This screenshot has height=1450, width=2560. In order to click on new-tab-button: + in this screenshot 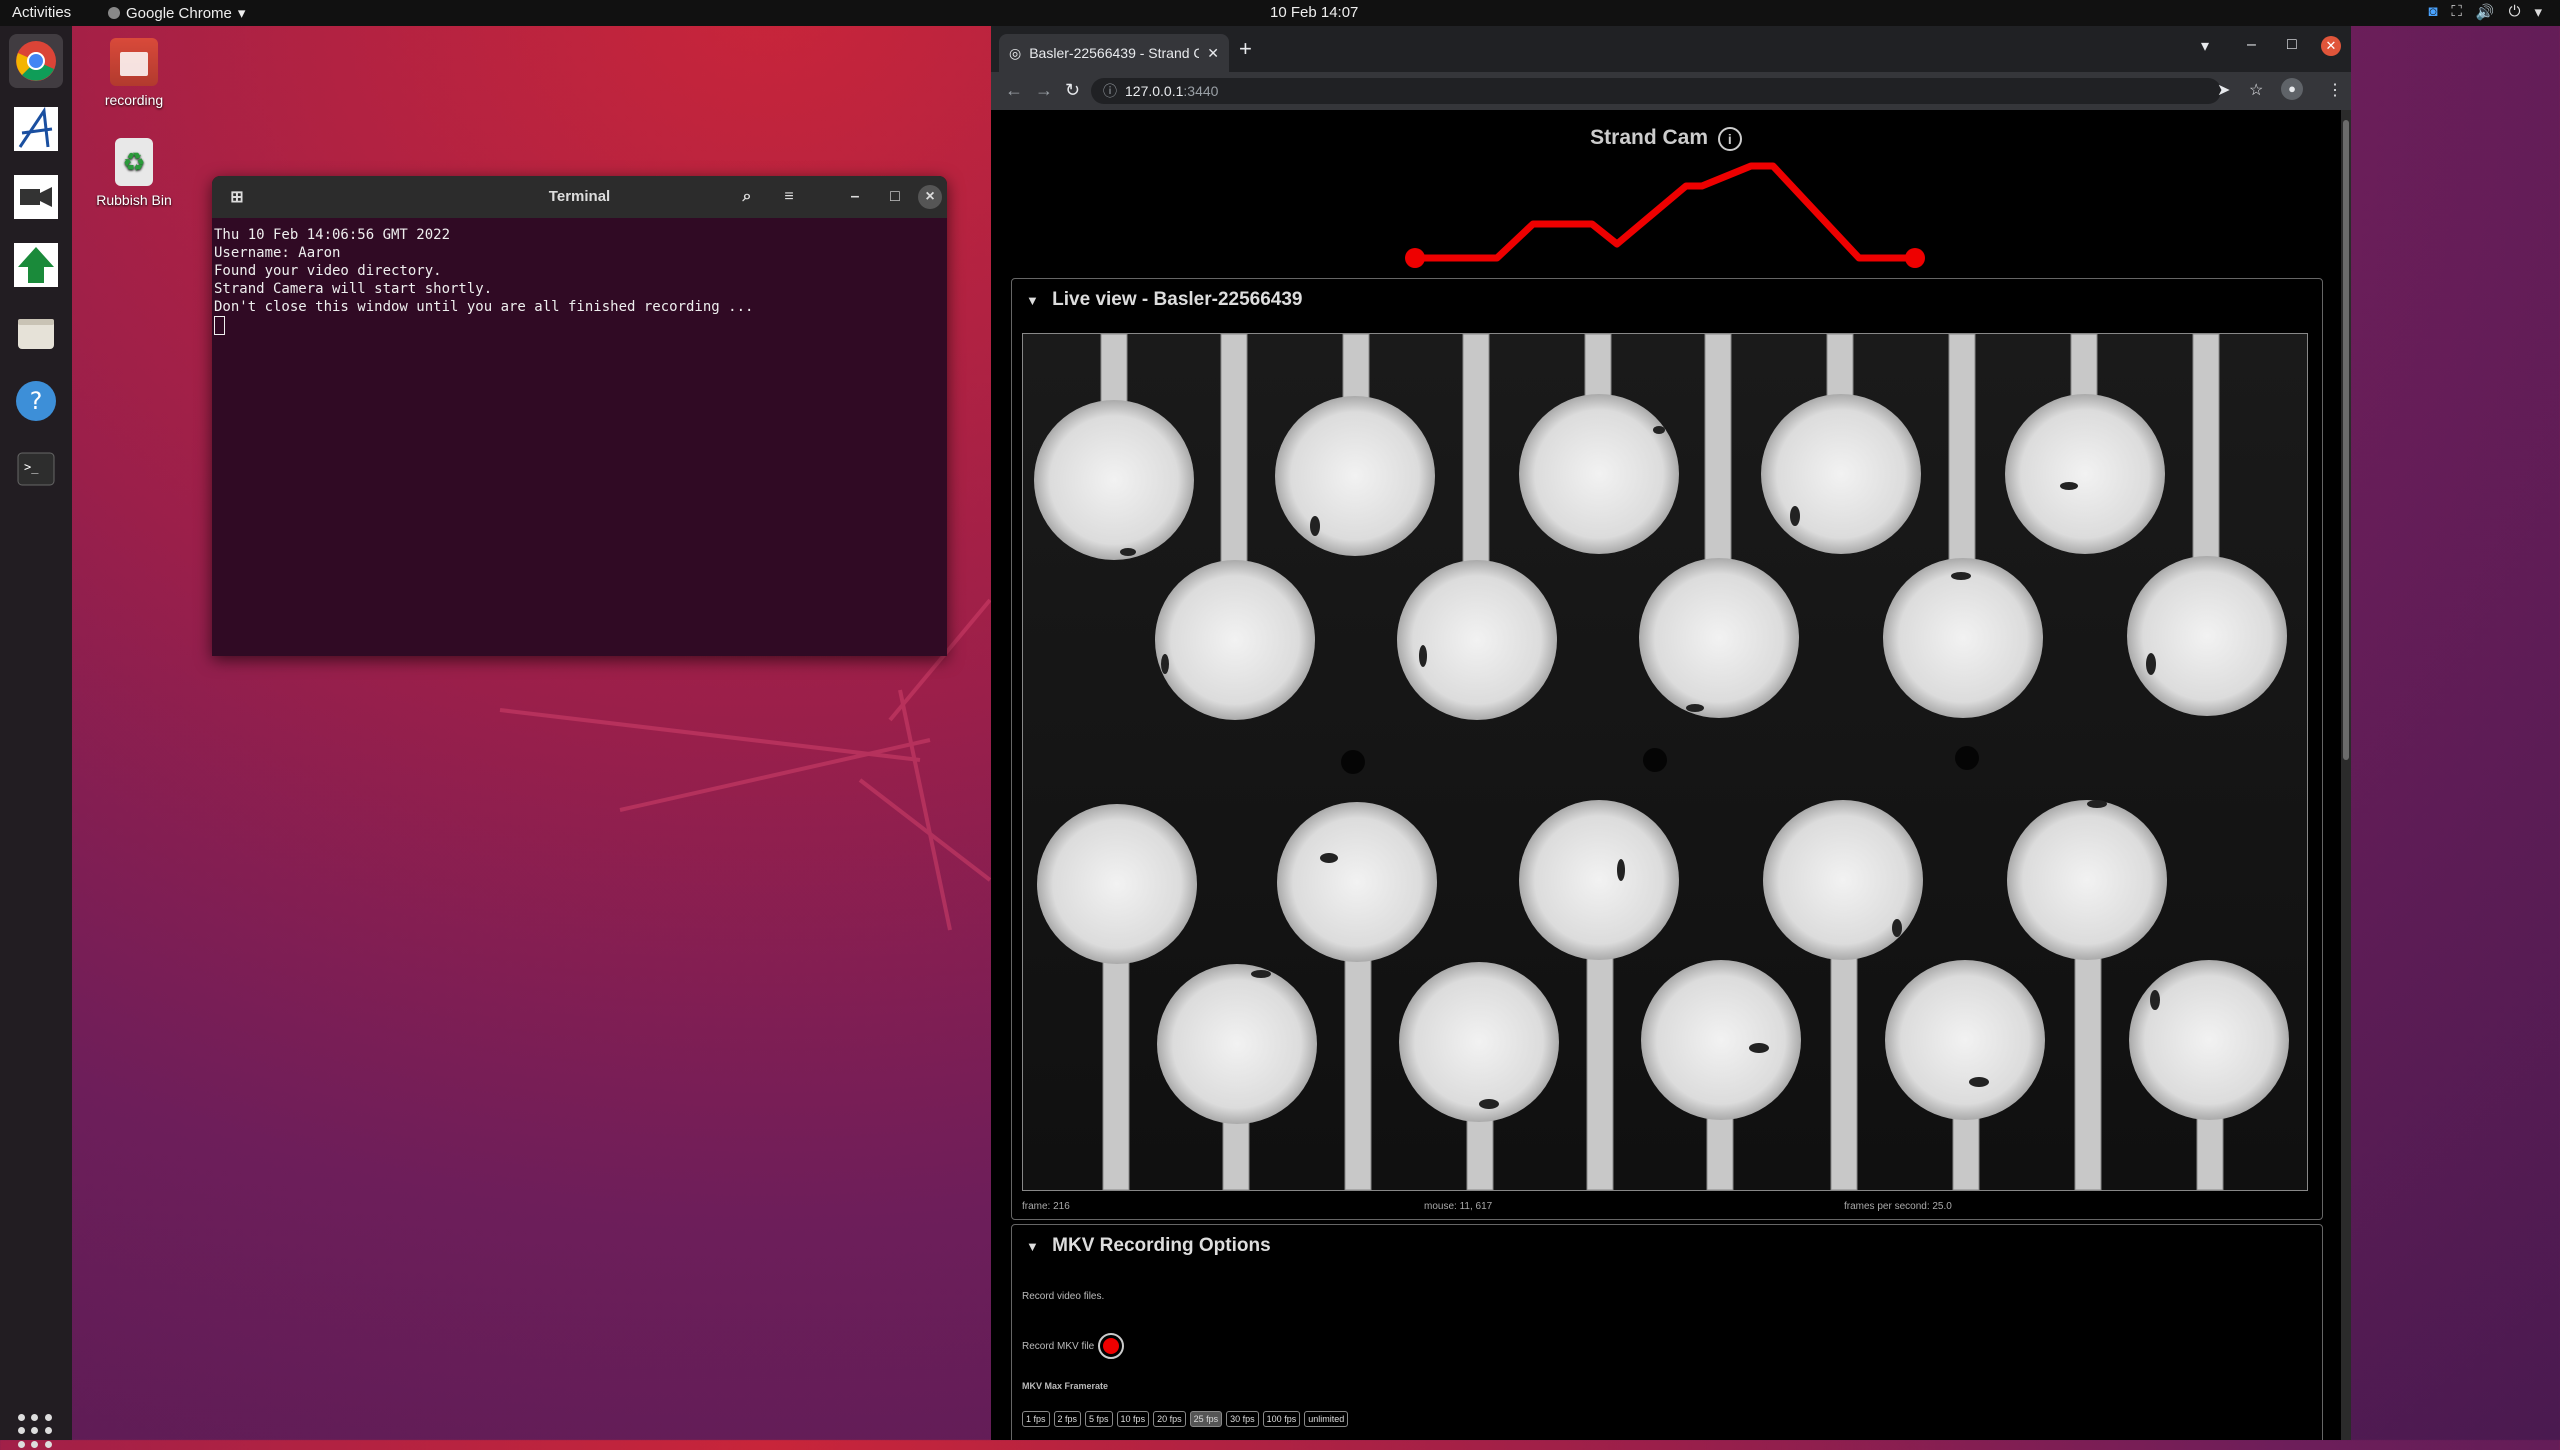, I will do `click(1245, 49)`.